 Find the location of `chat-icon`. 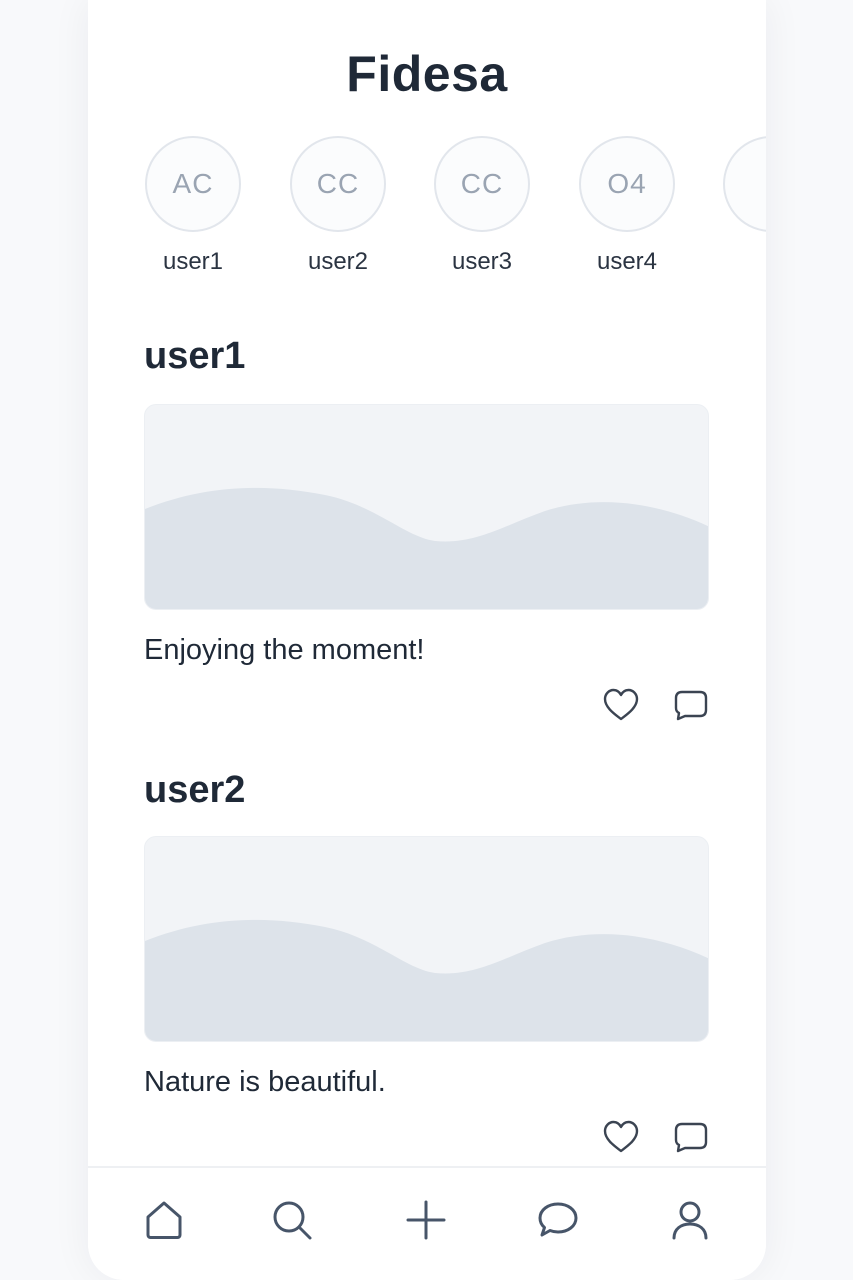

chat-icon is located at coordinates (558, 1219).